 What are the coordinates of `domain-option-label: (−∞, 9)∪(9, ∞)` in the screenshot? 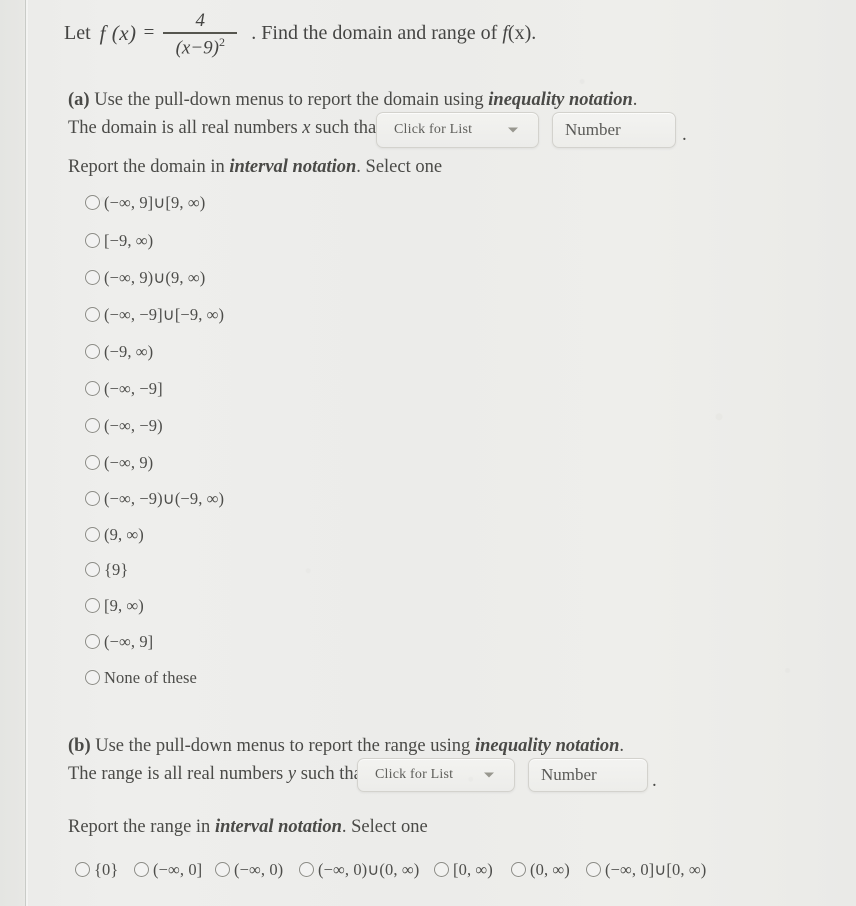 It's located at (155, 277).